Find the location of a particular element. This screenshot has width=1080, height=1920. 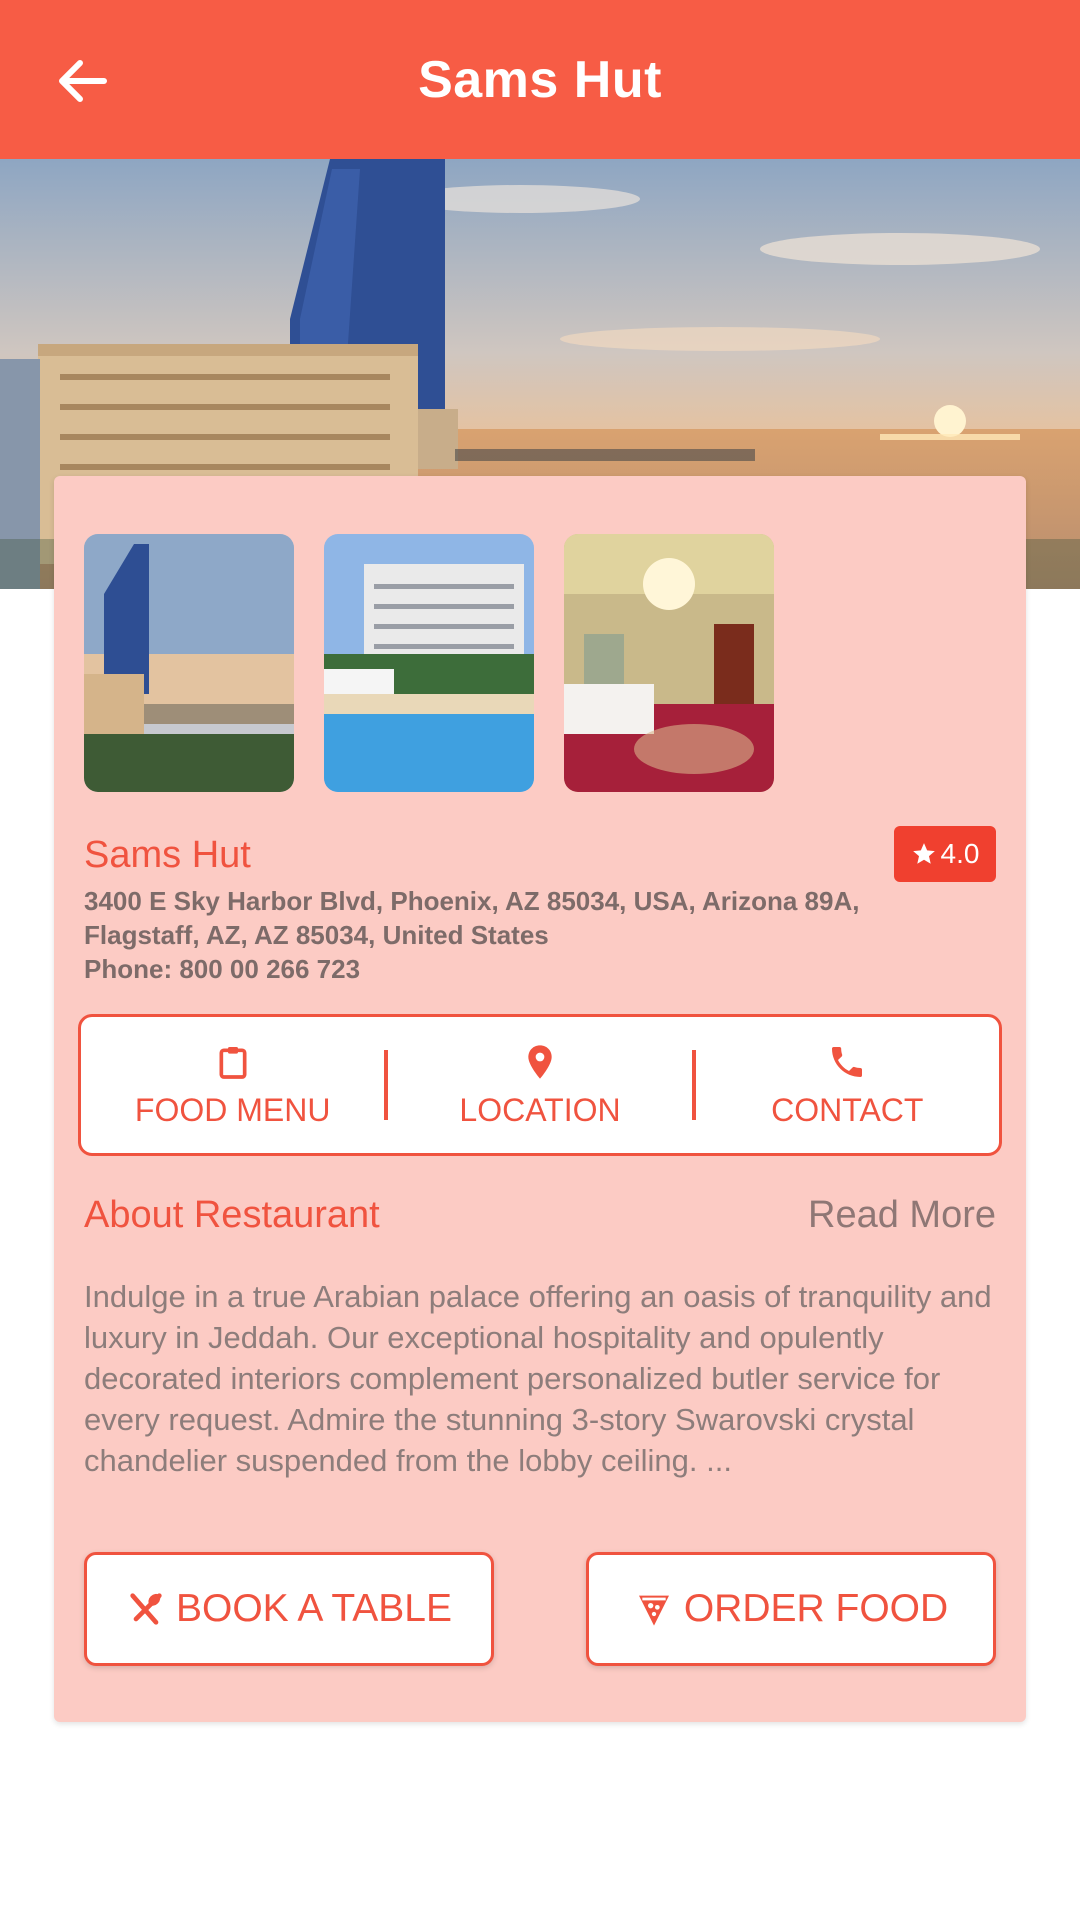

location-label: LOCATION is located at coordinates (540, 1109).